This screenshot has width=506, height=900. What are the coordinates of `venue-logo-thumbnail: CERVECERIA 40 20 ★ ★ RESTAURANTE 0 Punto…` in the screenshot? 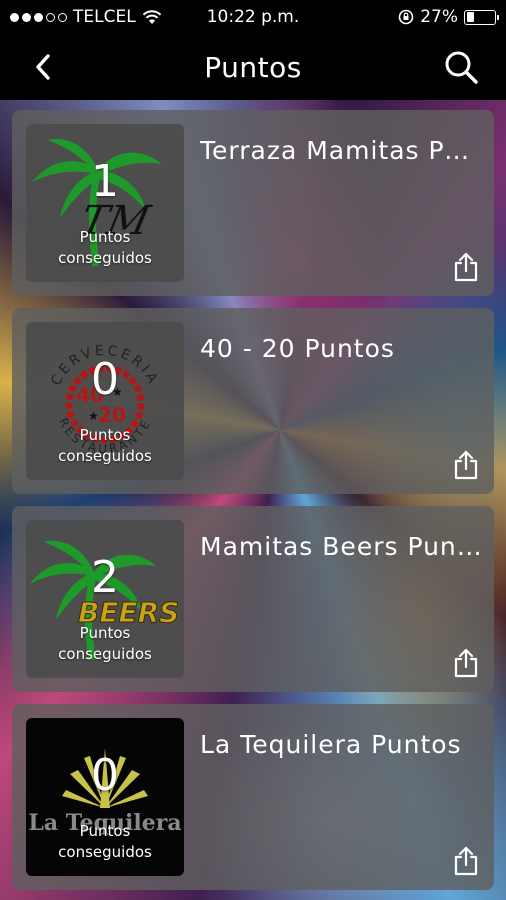 It's located at (105, 401).